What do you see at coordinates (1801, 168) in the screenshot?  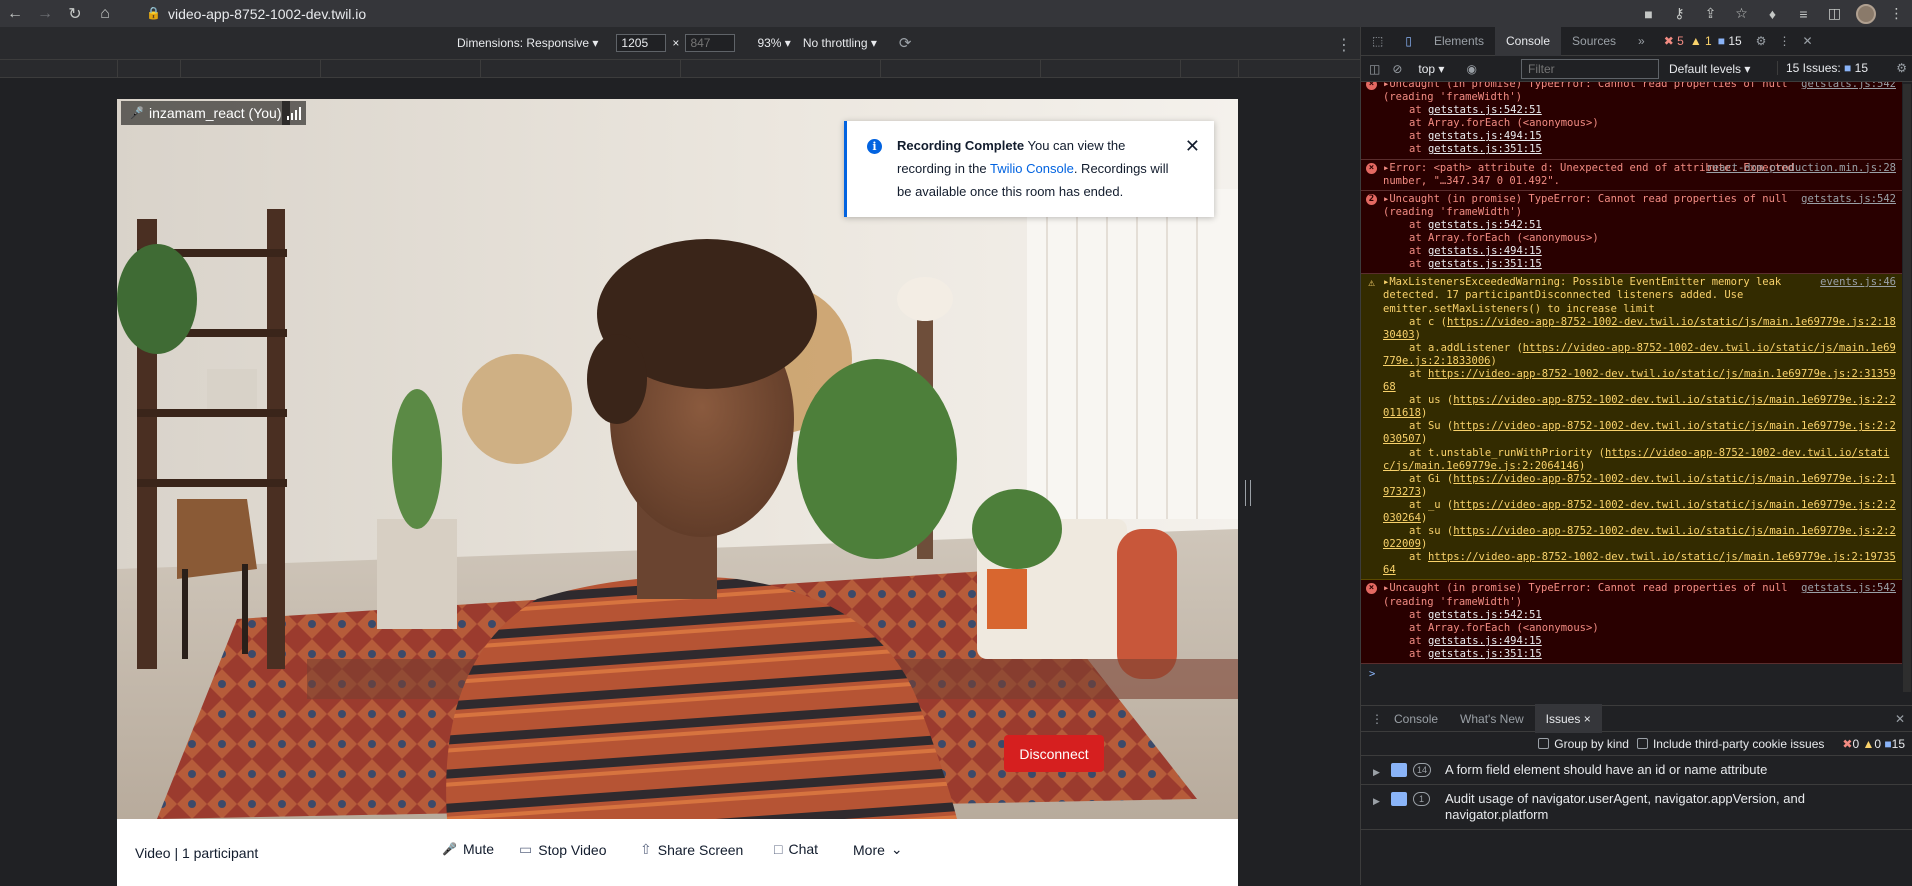 I see `source-link: react-dom.production.min.js:28` at bounding box center [1801, 168].